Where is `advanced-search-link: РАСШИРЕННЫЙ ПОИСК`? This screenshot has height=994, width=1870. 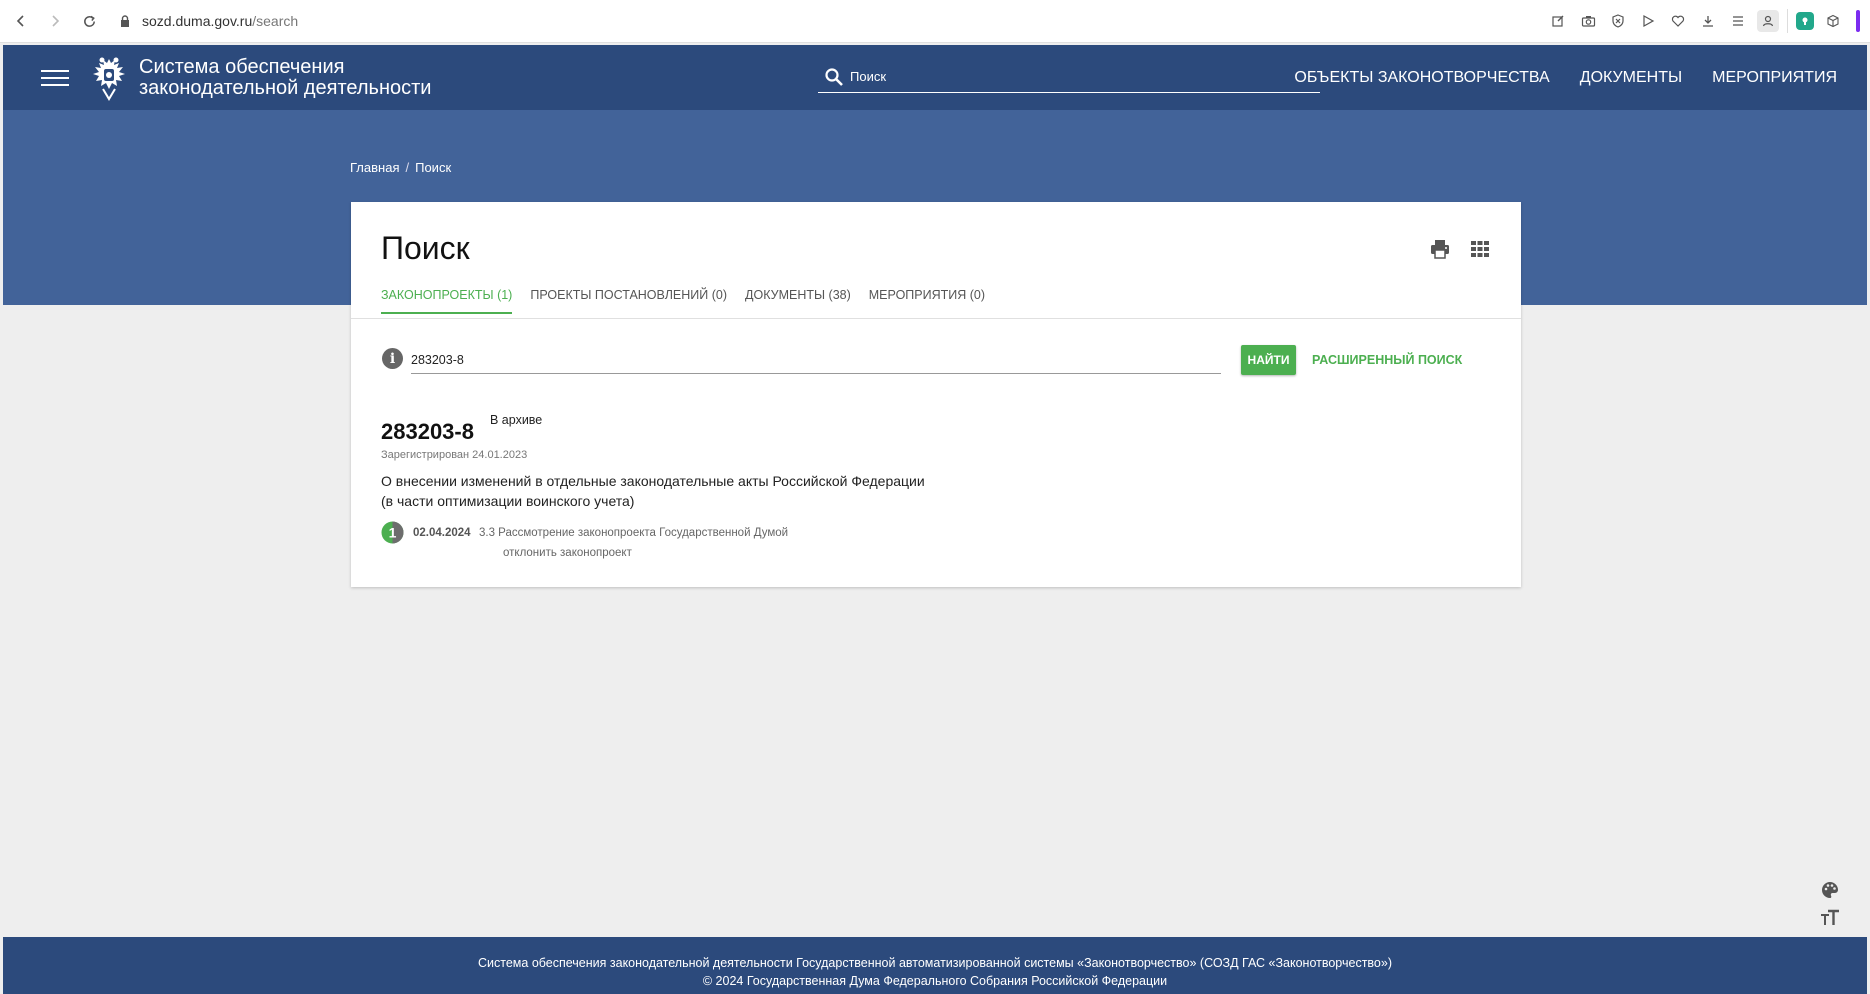
advanced-search-link: РАСШИРЕННЫЙ ПОИСК is located at coordinates (1387, 360).